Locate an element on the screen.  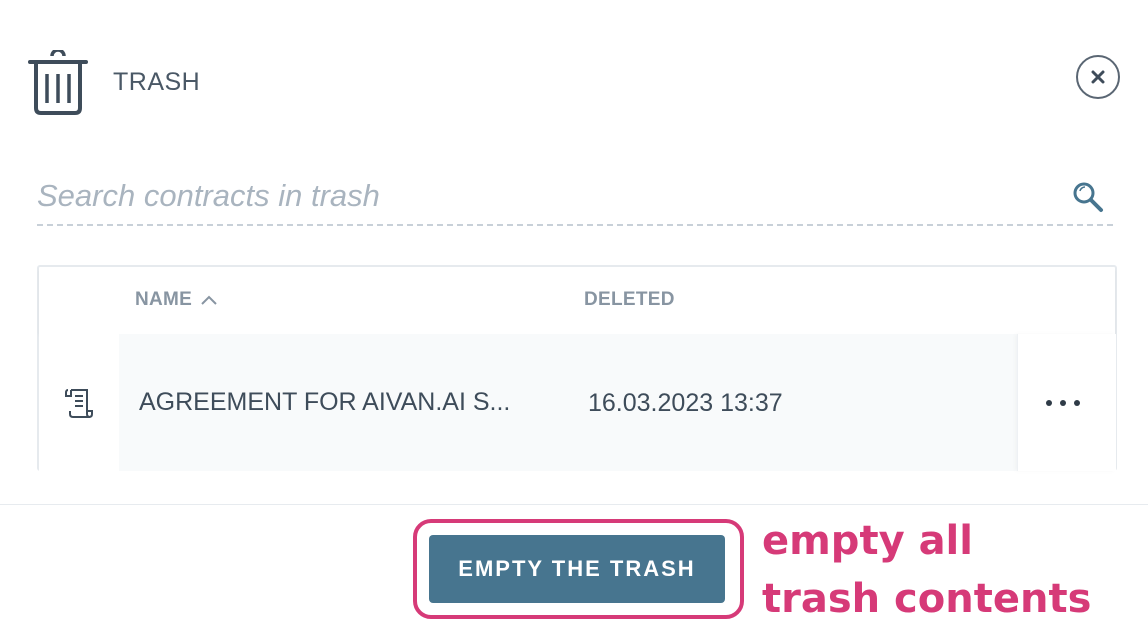
search-bar is located at coordinates (575, 199).